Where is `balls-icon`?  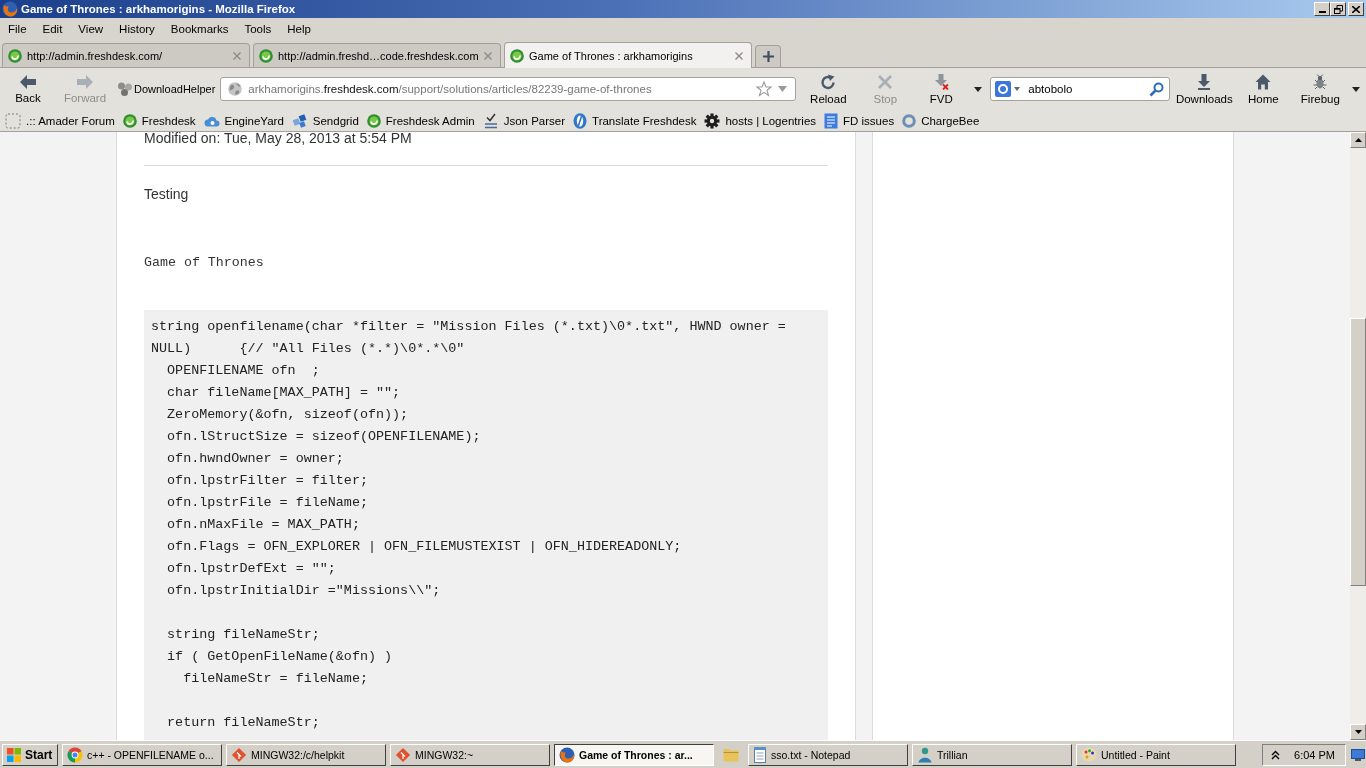
balls-icon is located at coordinates (125, 89).